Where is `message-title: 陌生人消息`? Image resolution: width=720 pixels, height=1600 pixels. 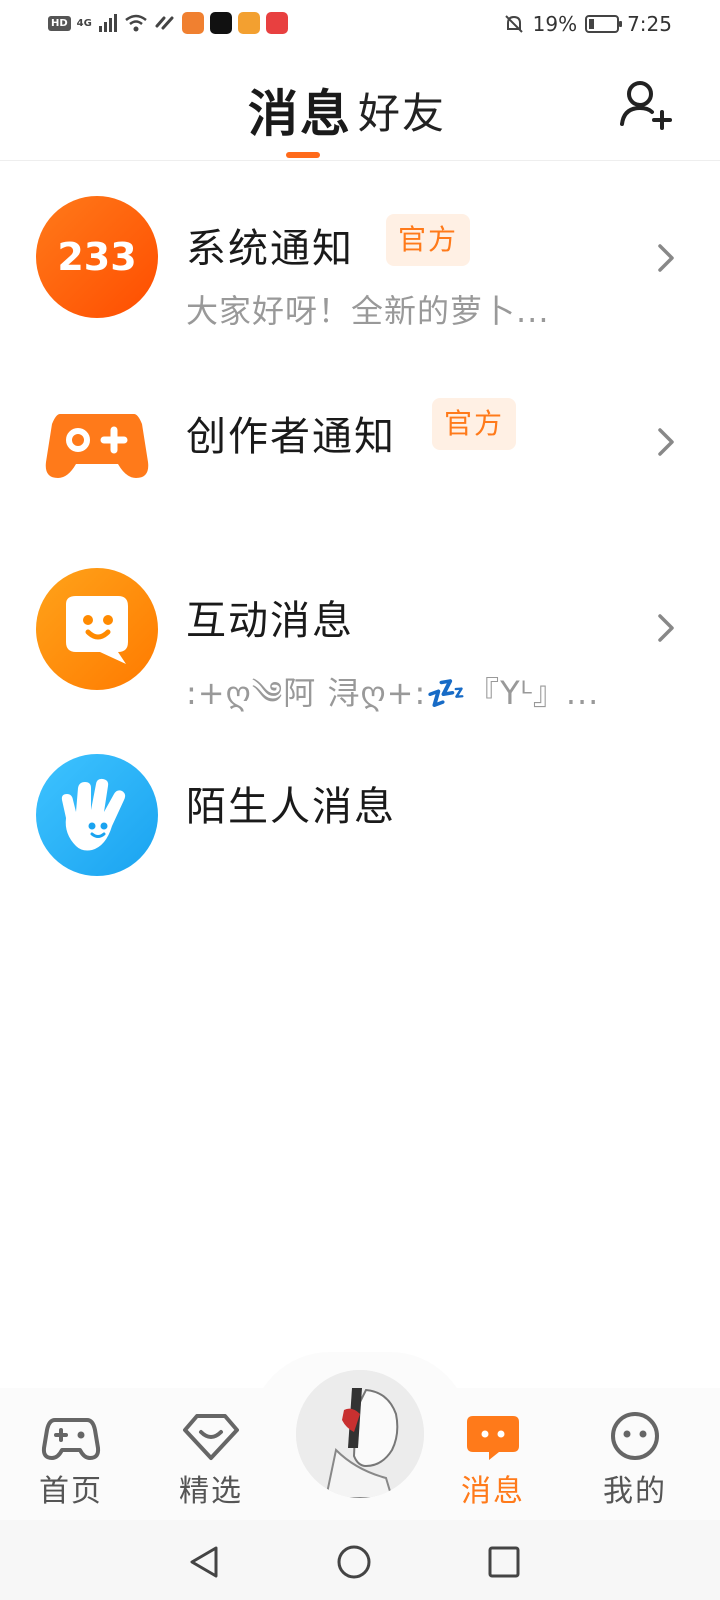
message-title: 陌生人消息 is located at coordinates (291, 807).